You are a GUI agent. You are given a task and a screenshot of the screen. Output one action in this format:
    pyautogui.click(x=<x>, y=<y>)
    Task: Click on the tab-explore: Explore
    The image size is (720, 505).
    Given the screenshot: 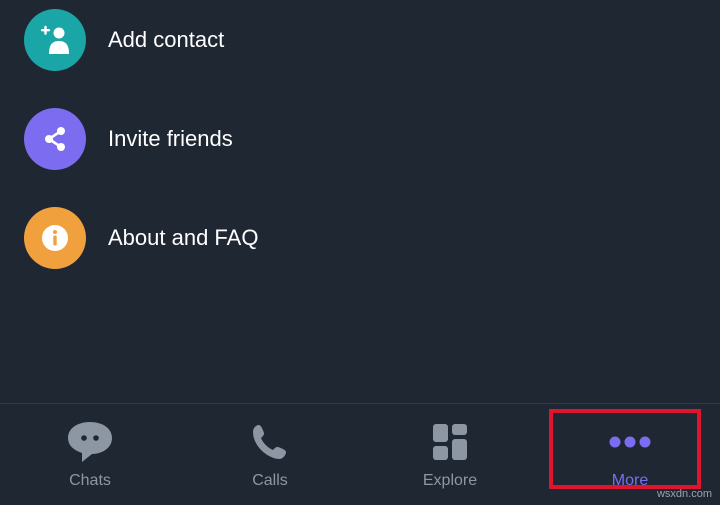 What is the action you would take?
    pyautogui.click(x=450, y=454)
    